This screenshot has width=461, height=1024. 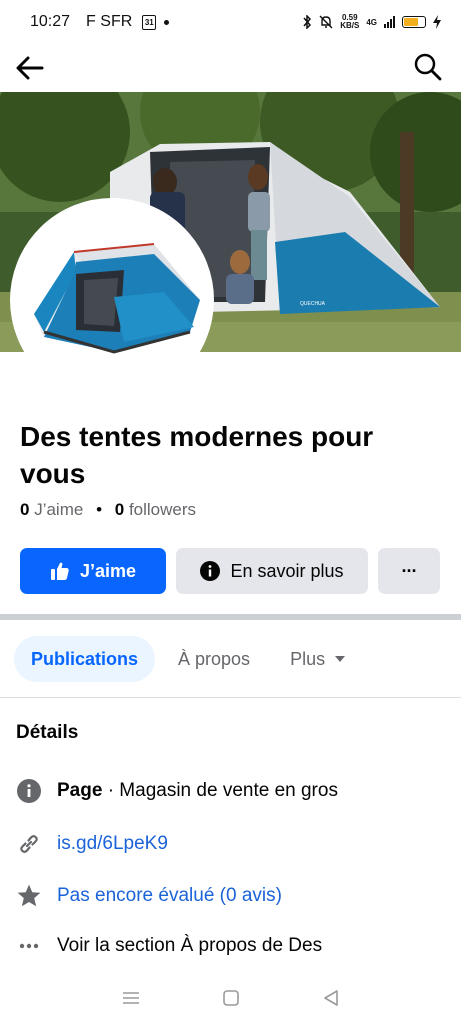 I want to click on more-actions-button: ···, so click(x=409, y=571).